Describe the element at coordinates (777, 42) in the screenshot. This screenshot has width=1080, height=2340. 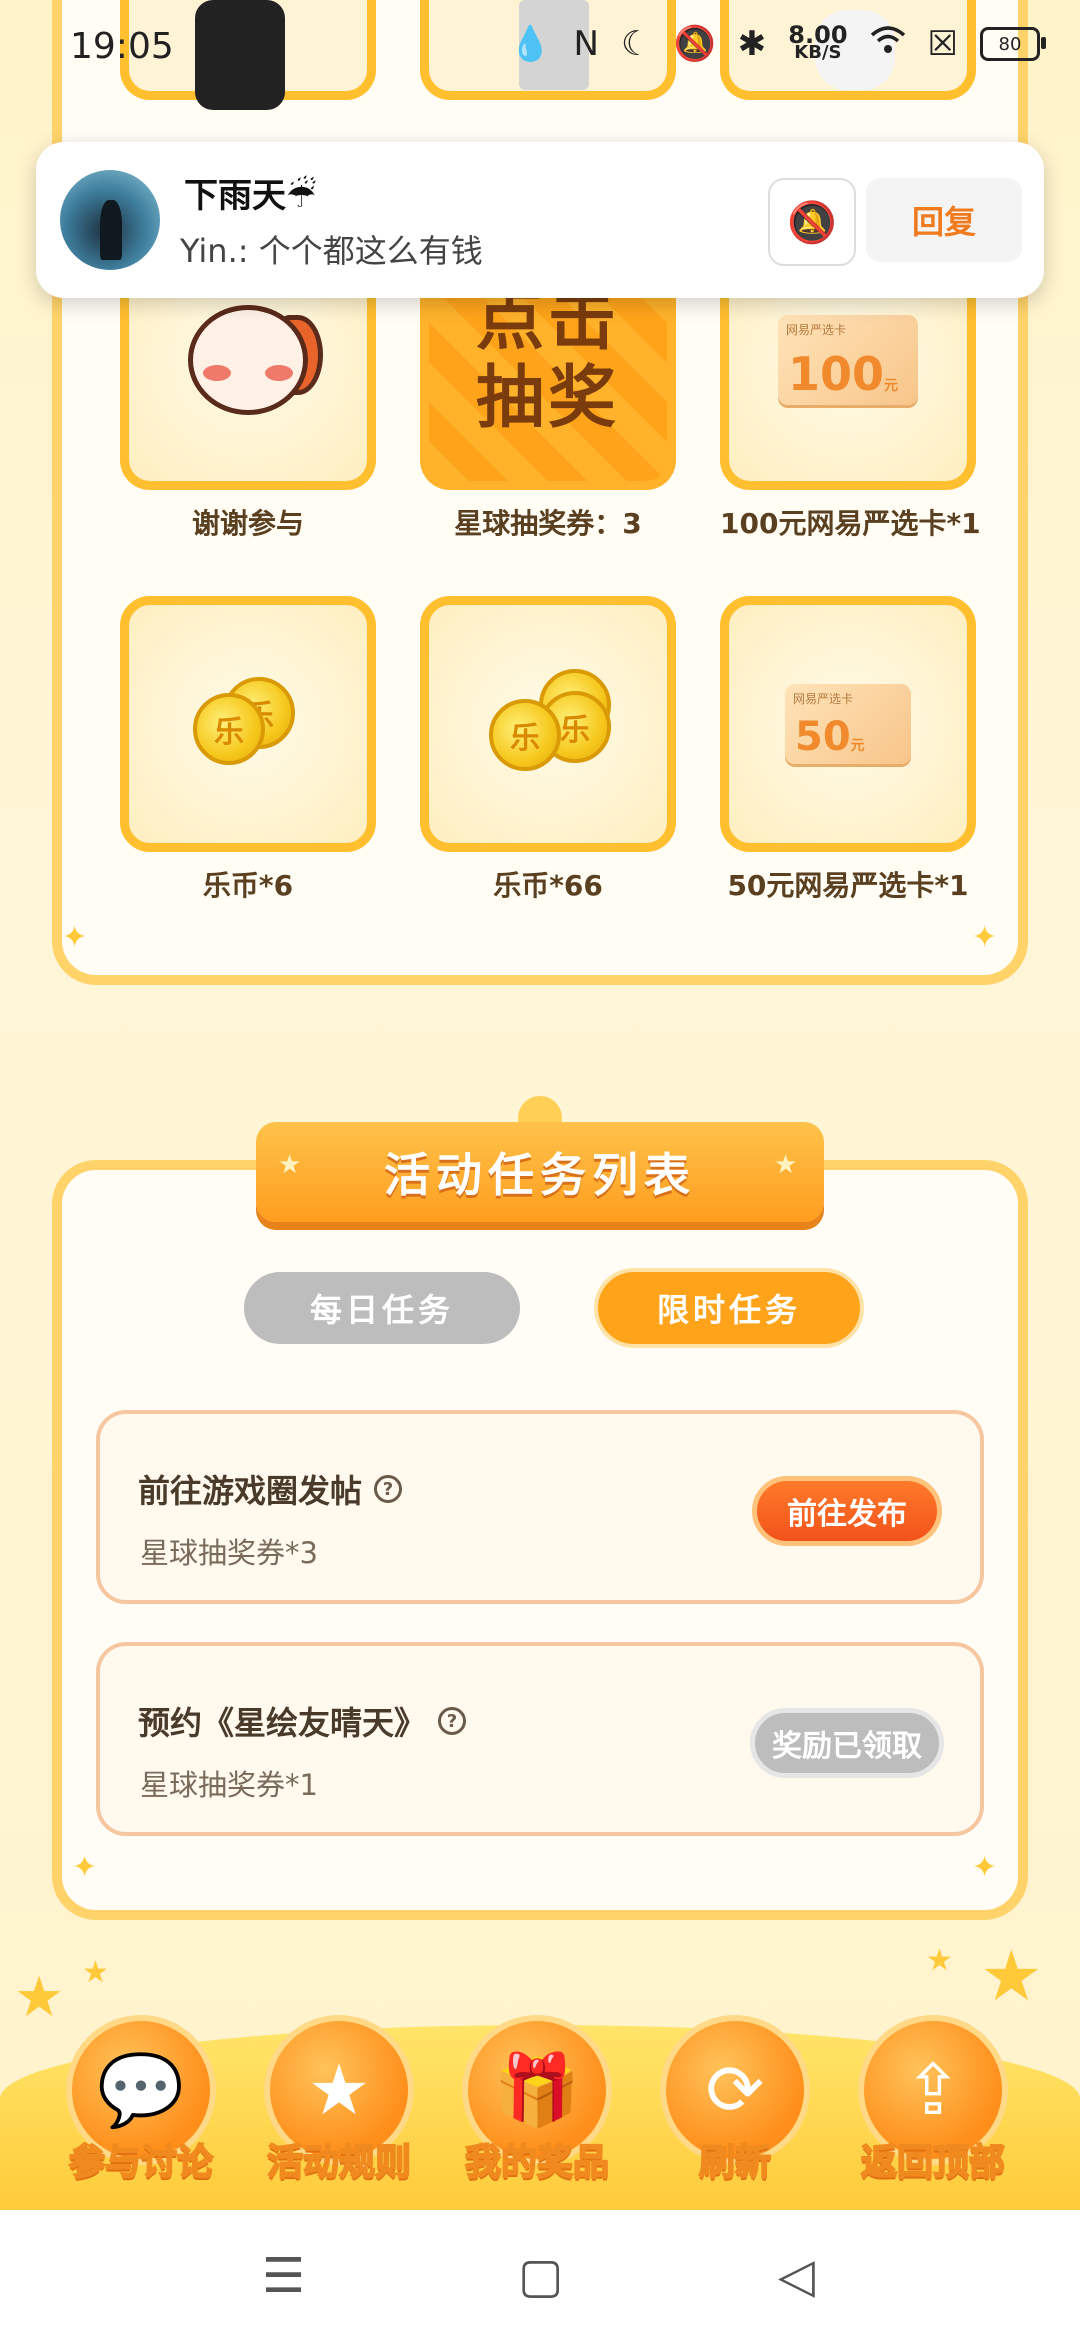
I see `status-icons: 💧 N ☾ 🔕 ✱ 8.00 KB/S ☒ 80` at that location.